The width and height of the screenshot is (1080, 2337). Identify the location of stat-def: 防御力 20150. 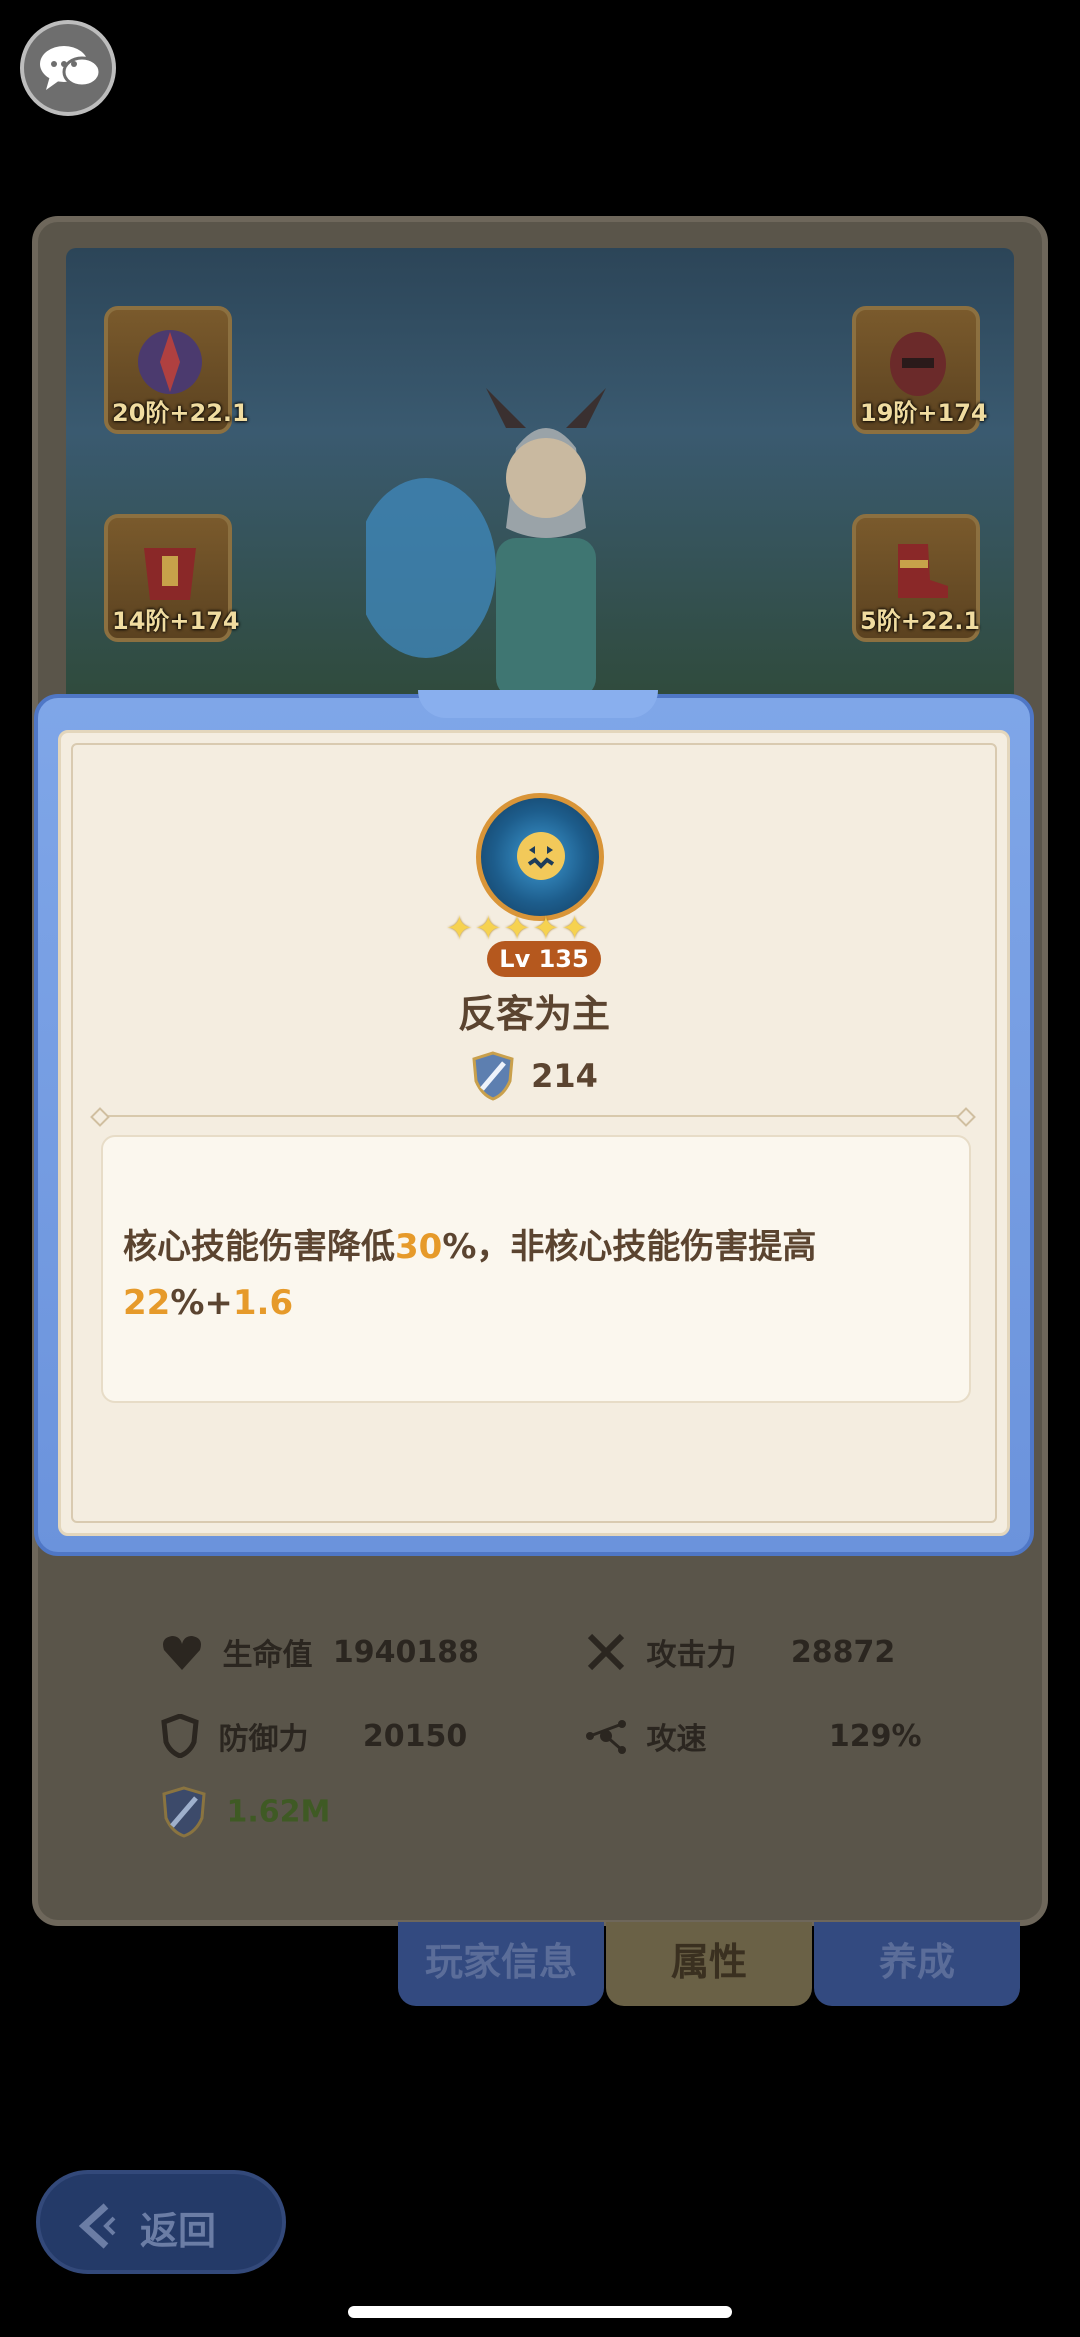
(313, 1736).